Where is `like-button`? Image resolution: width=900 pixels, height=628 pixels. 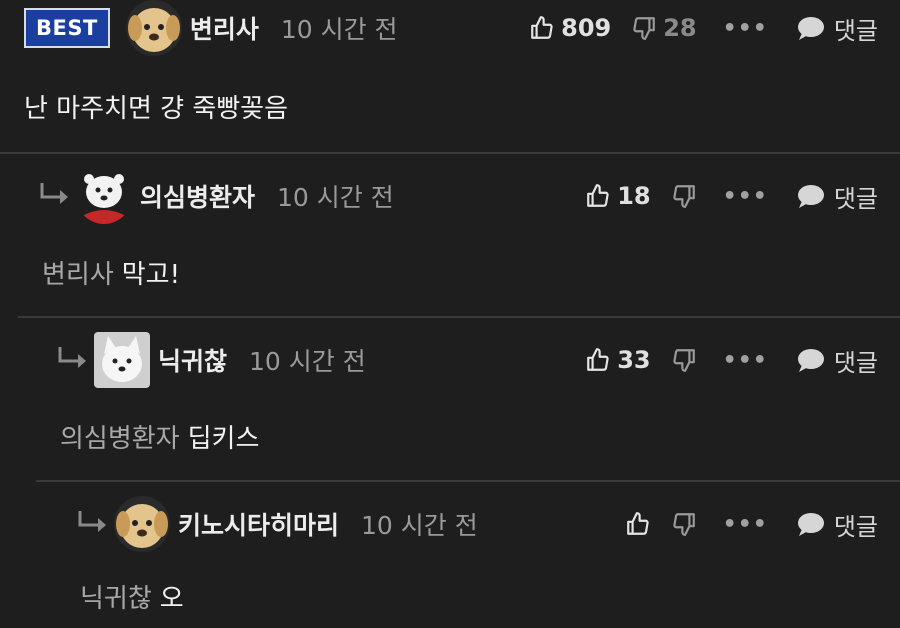 like-button is located at coordinates (638, 524).